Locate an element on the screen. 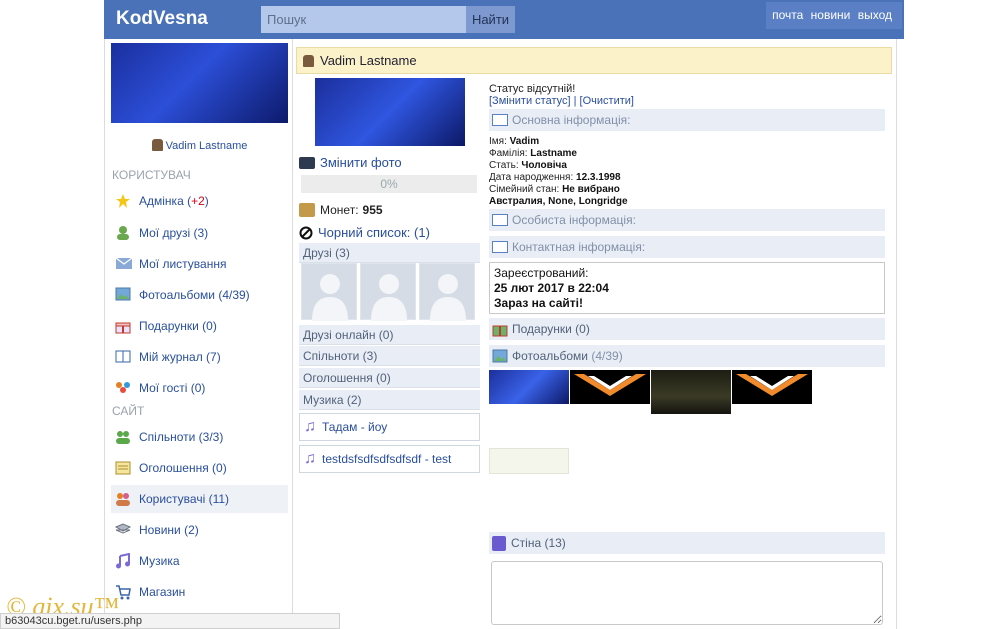  top-nav: почта новини выход is located at coordinates (834, 15).